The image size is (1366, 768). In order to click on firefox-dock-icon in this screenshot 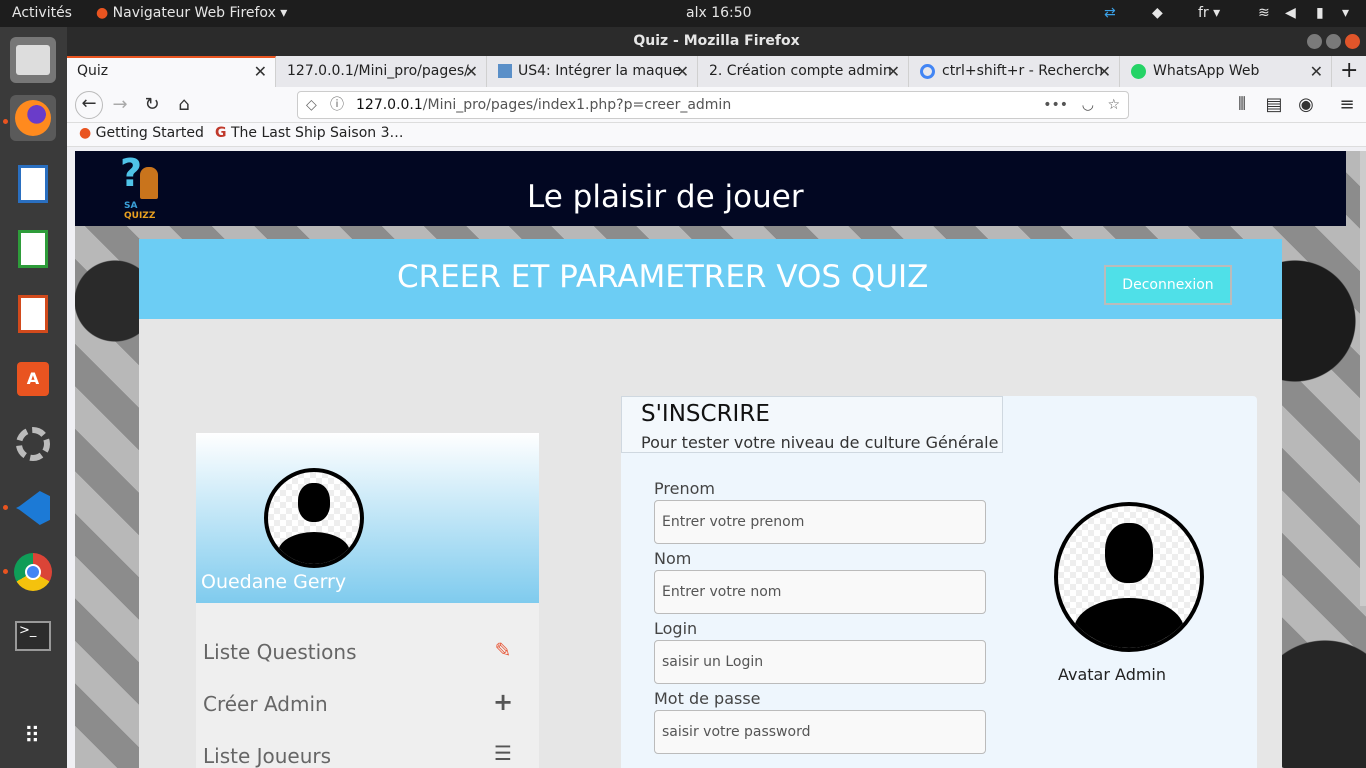, I will do `click(33, 118)`.